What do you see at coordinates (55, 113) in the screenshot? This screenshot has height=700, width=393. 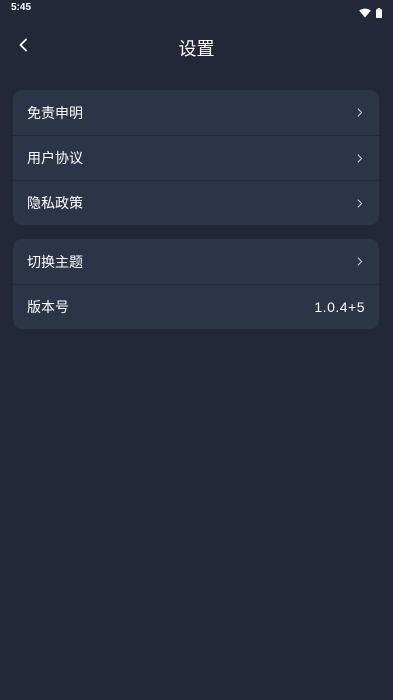 I see `disclaimer-label: 免责申明` at bounding box center [55, 113].